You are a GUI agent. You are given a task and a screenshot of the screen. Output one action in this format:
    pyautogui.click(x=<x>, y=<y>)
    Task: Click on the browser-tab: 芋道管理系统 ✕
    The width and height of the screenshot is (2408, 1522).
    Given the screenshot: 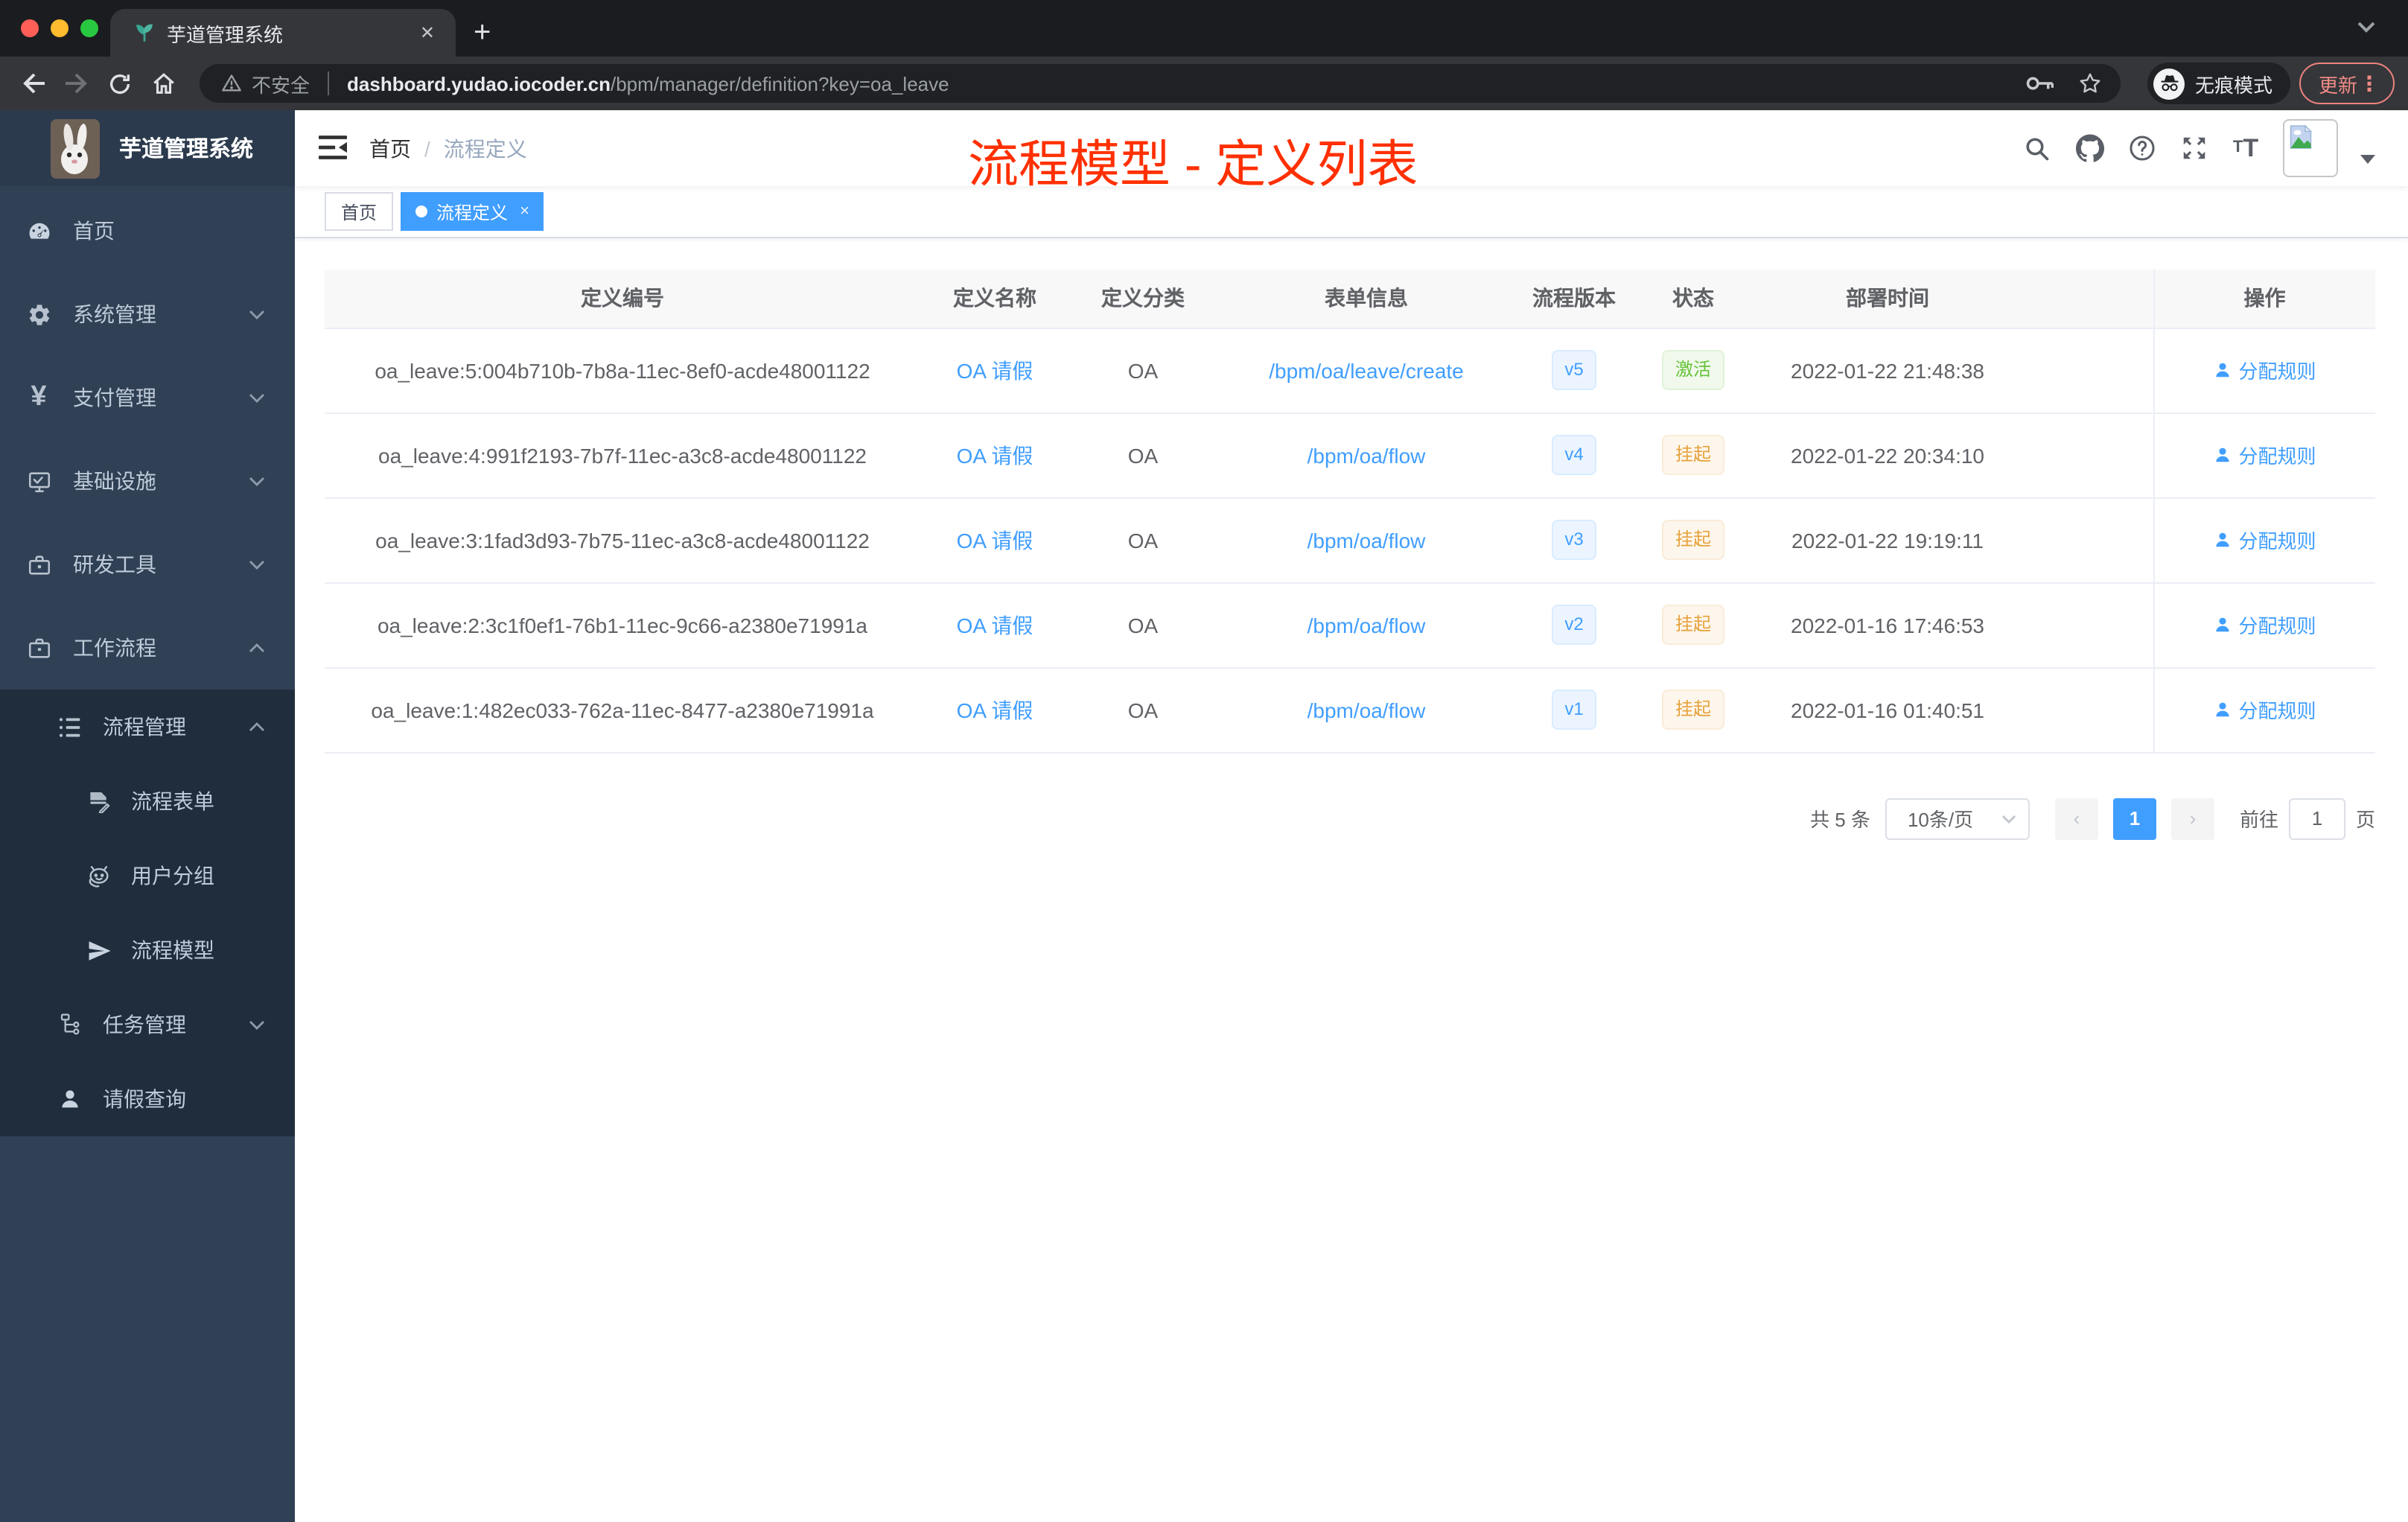 What is the action you would take?
    pyautogui.click(x=283, y=33)
    